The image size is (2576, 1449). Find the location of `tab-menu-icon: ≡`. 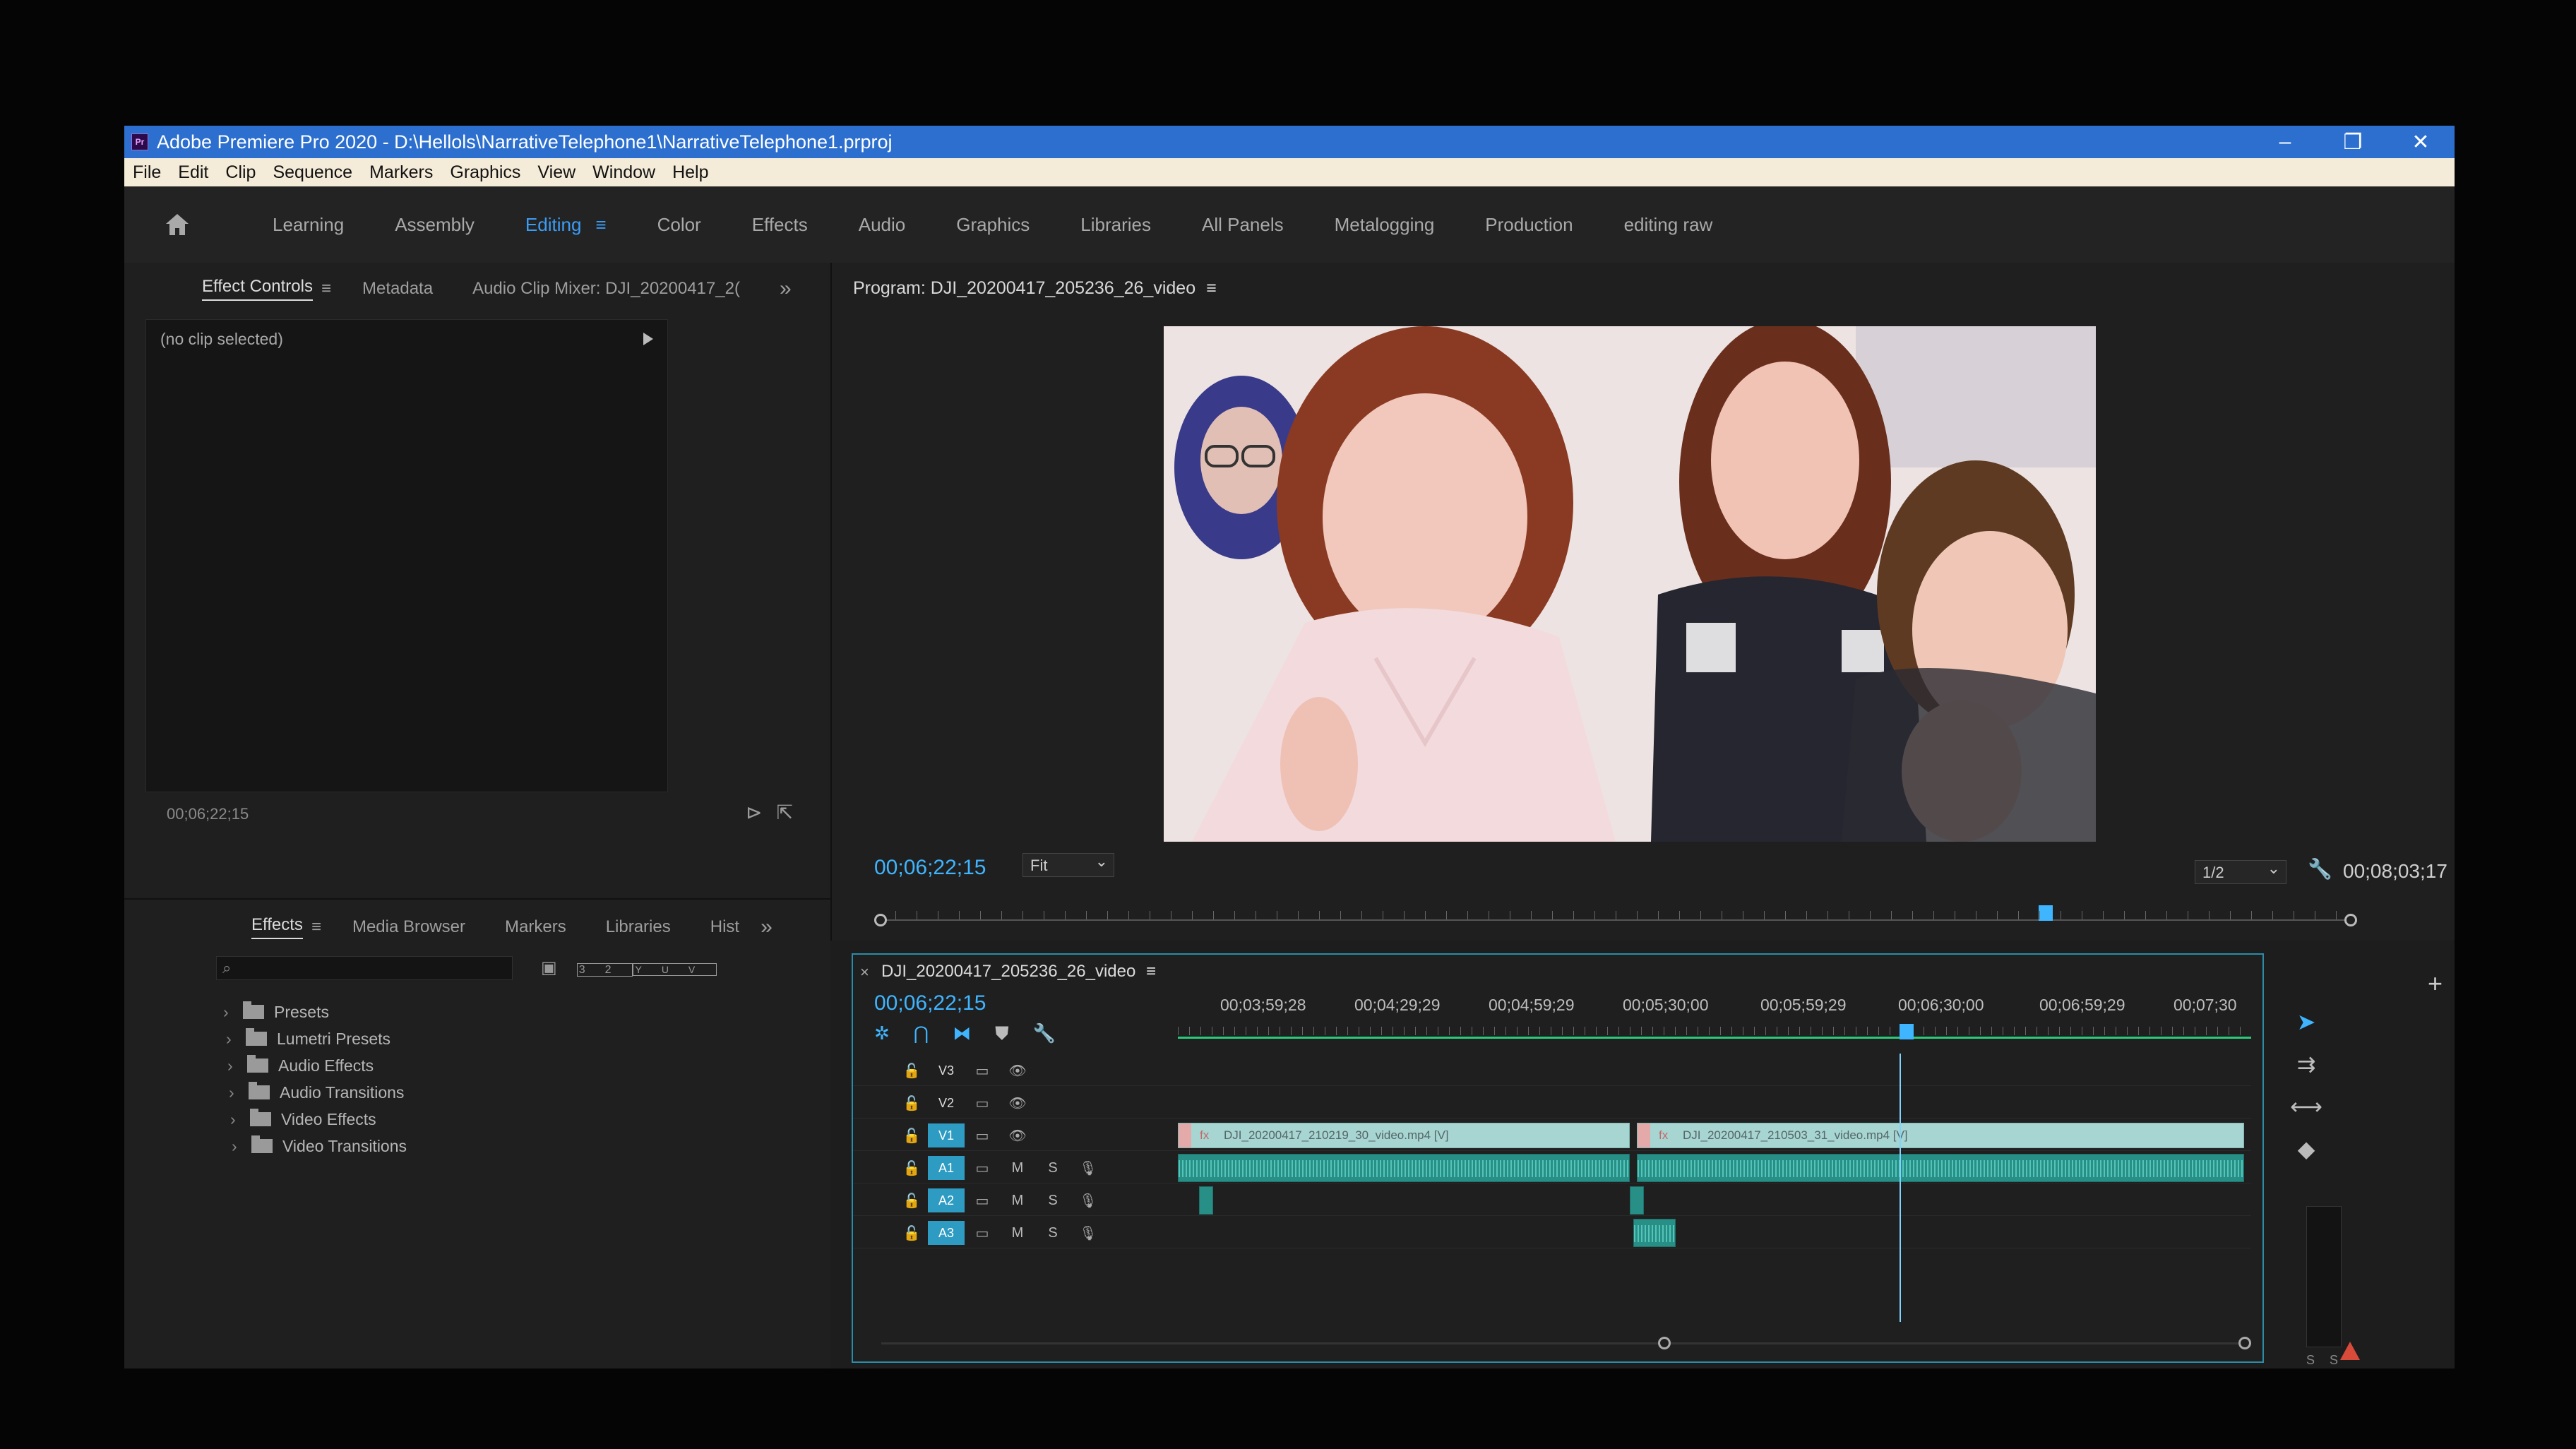

tab-menu-icon: ≡ is located at coordinates (326, 289).